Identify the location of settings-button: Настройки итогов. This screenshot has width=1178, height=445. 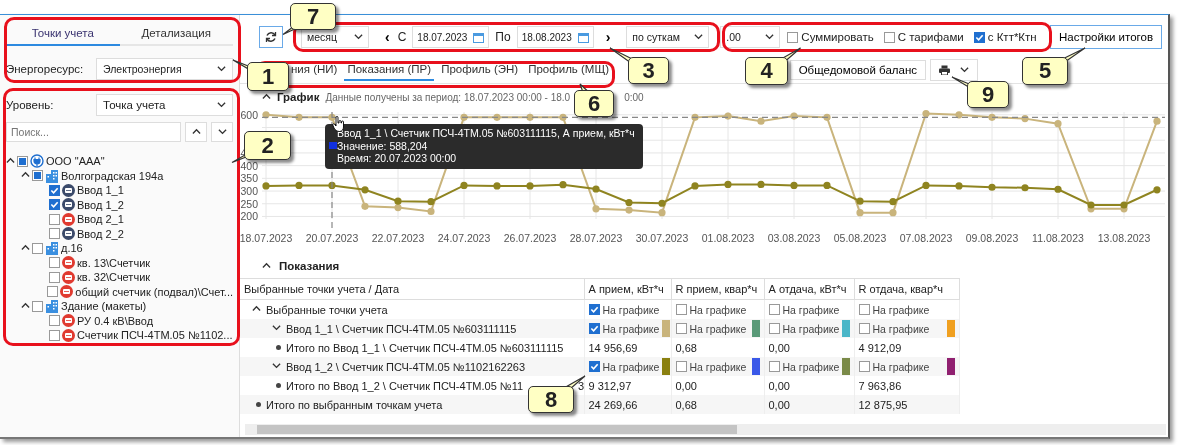
(1106, 37).